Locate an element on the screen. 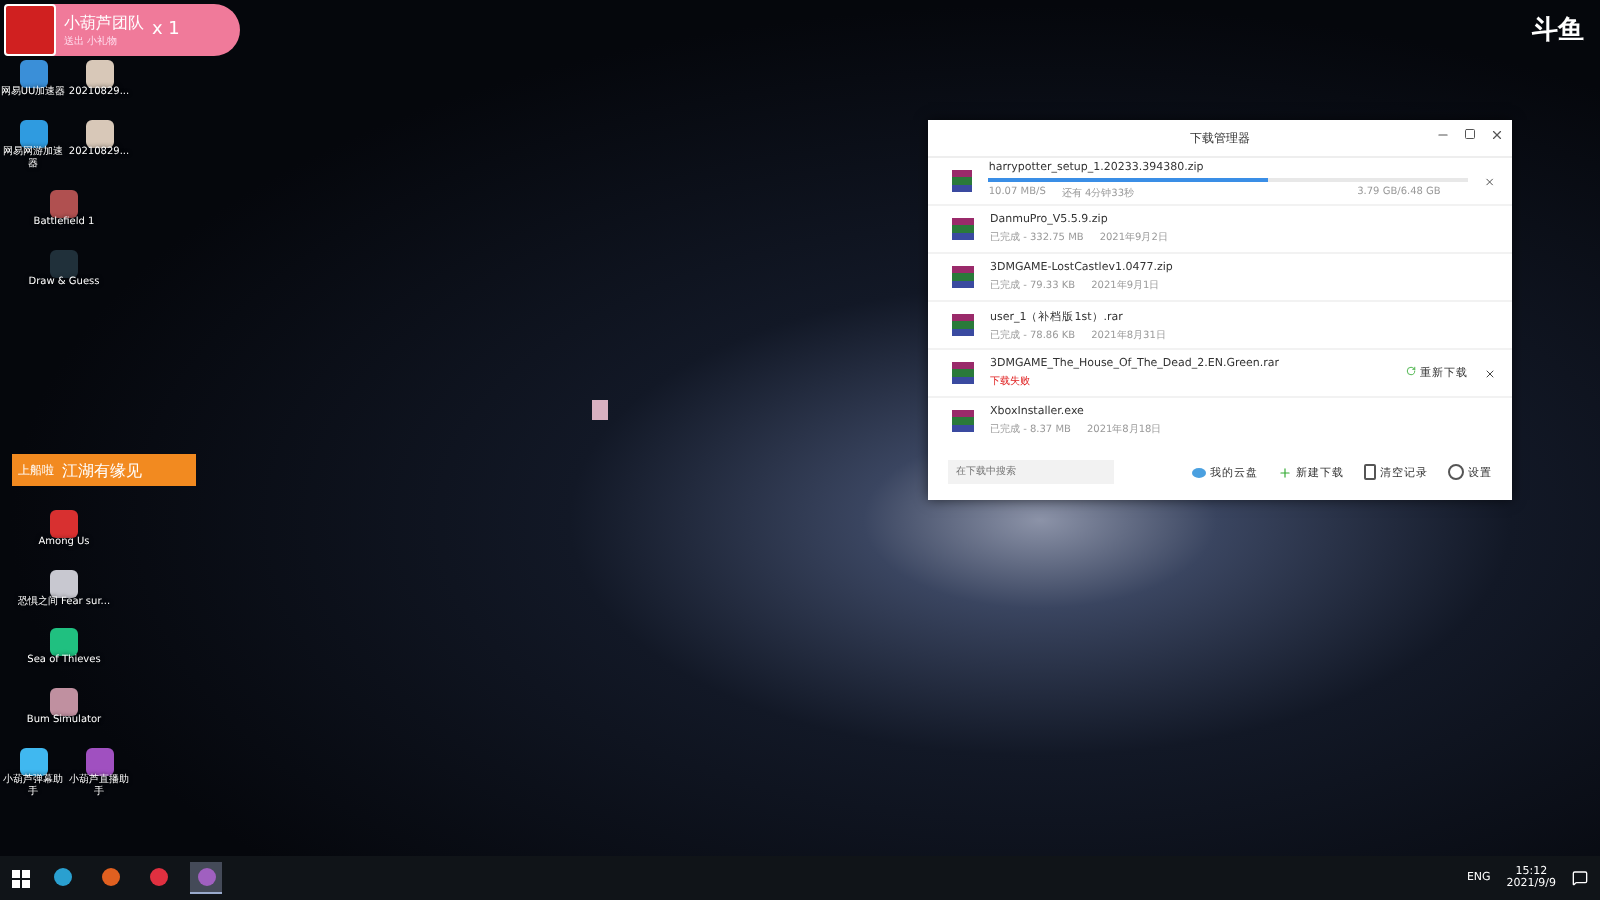  banner-text: 江湖有缘见 is located at coordinates (102, 470).